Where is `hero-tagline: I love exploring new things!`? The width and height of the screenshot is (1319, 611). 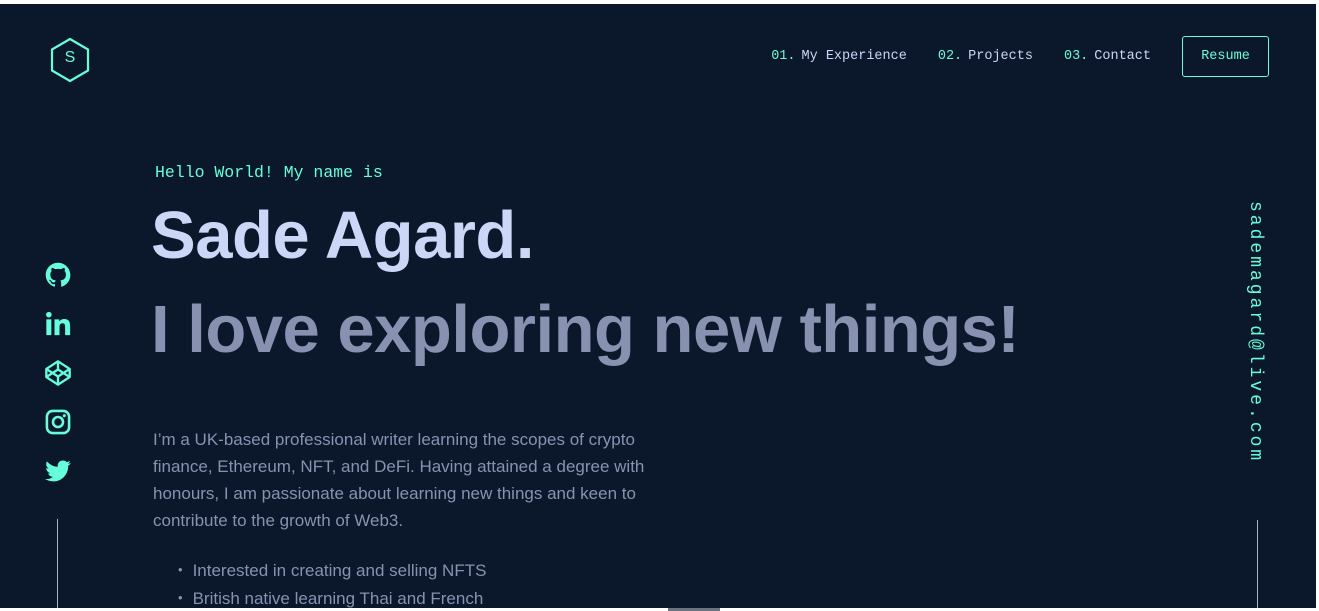
hero-tagline: I love exploring new things! is located at coordinates (585, 329).